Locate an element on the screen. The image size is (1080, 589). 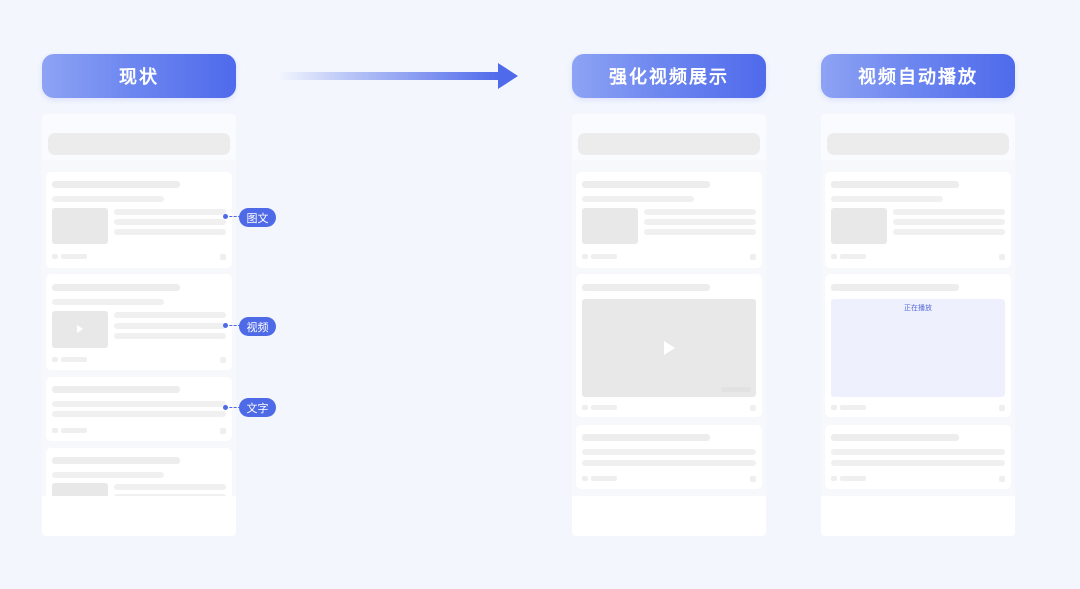
arrow-shaft is located at coordinates (389, 76).